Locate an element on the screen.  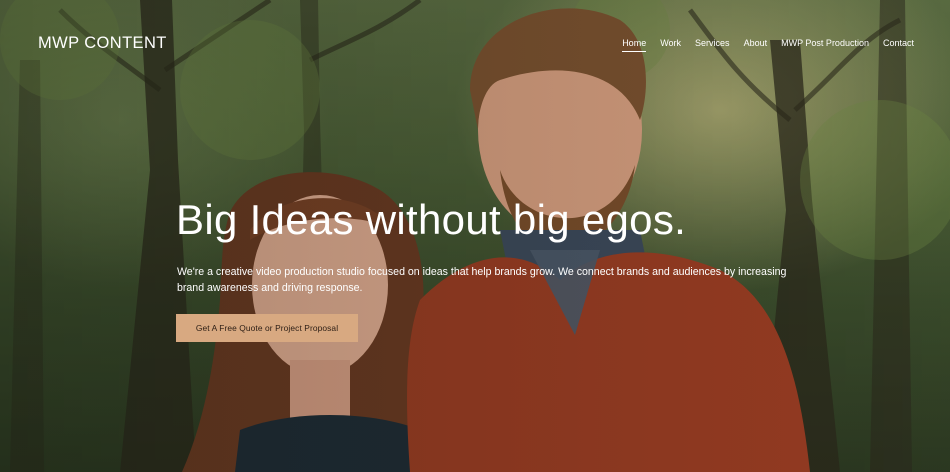
nav-item-home: Home is located at coordinates (634, 45).